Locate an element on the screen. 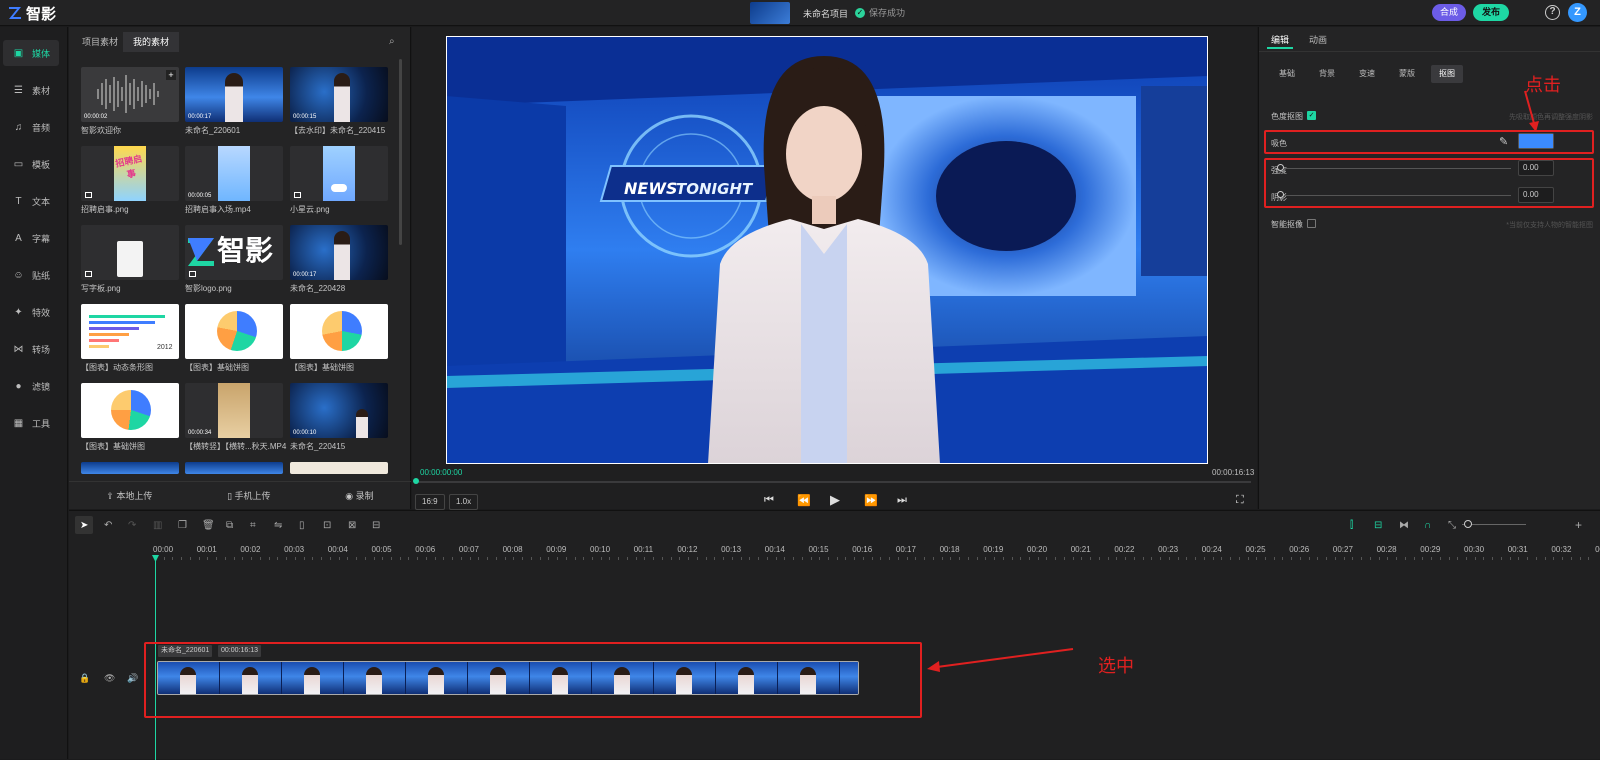 The image size is (1600, 760). nav-item-media: ▣ 媒体 is located at coordinates (31, 53).